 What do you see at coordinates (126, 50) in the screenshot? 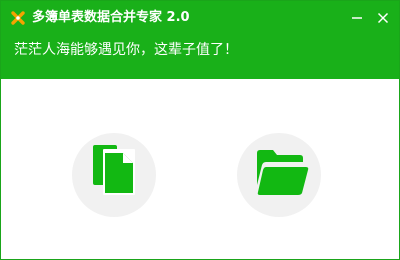
I see `tagline-text: 茫茫人海能够遇见你，这辈子值了！` at bounding box center [126, 50].